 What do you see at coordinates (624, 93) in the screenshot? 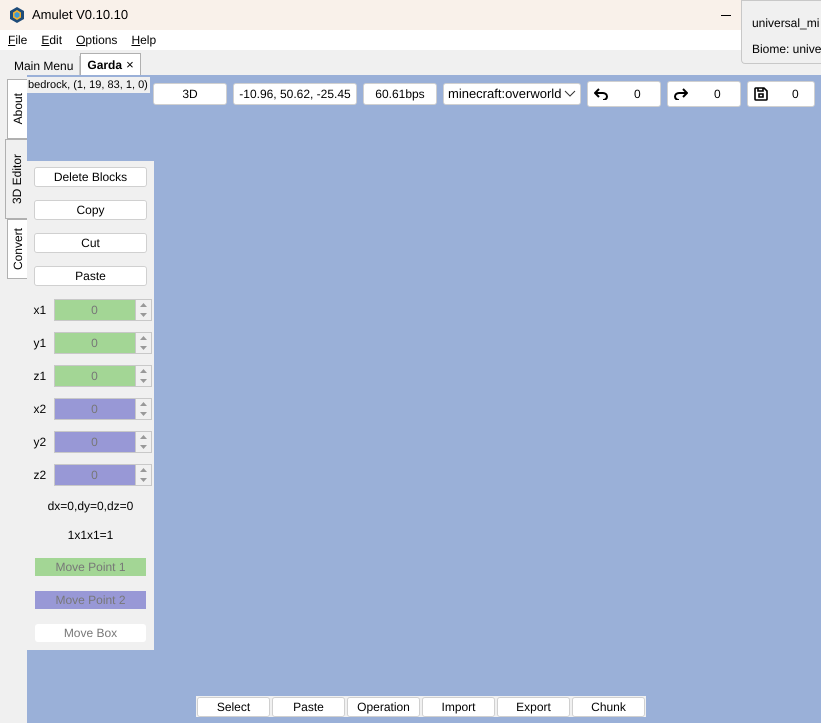
I see `undo-button: 0` at bounding box center [624, 93].